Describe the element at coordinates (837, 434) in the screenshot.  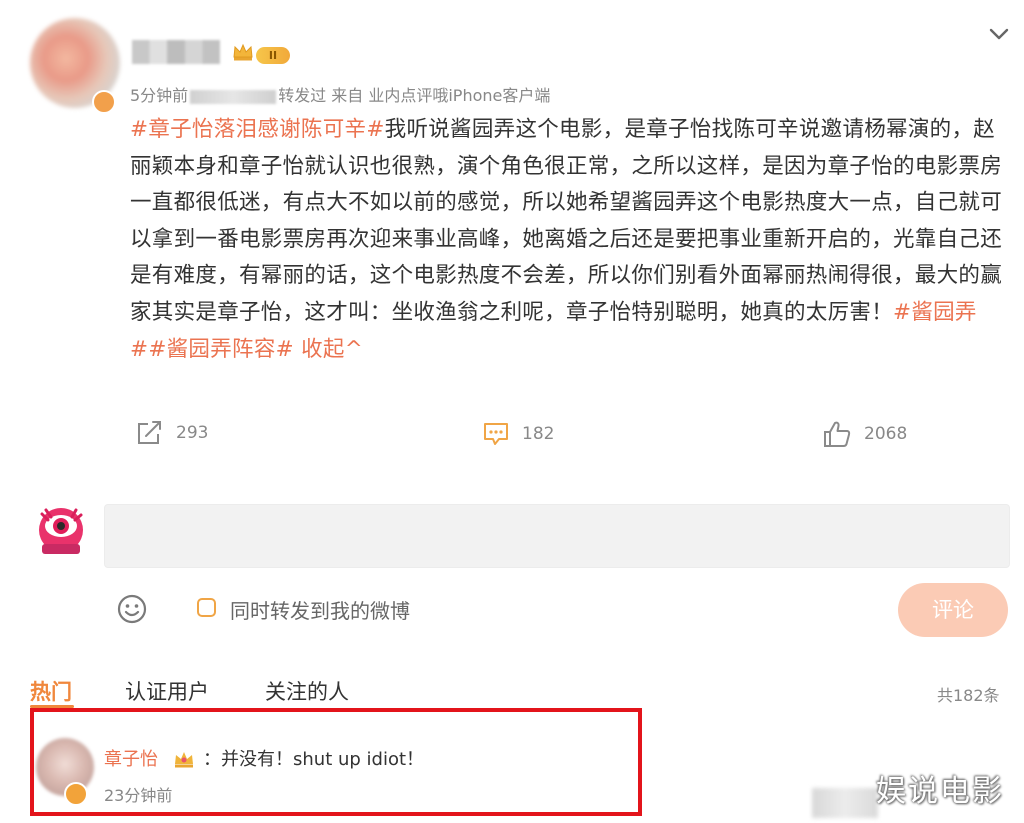
I see `thumbs-up-icon` at that location.